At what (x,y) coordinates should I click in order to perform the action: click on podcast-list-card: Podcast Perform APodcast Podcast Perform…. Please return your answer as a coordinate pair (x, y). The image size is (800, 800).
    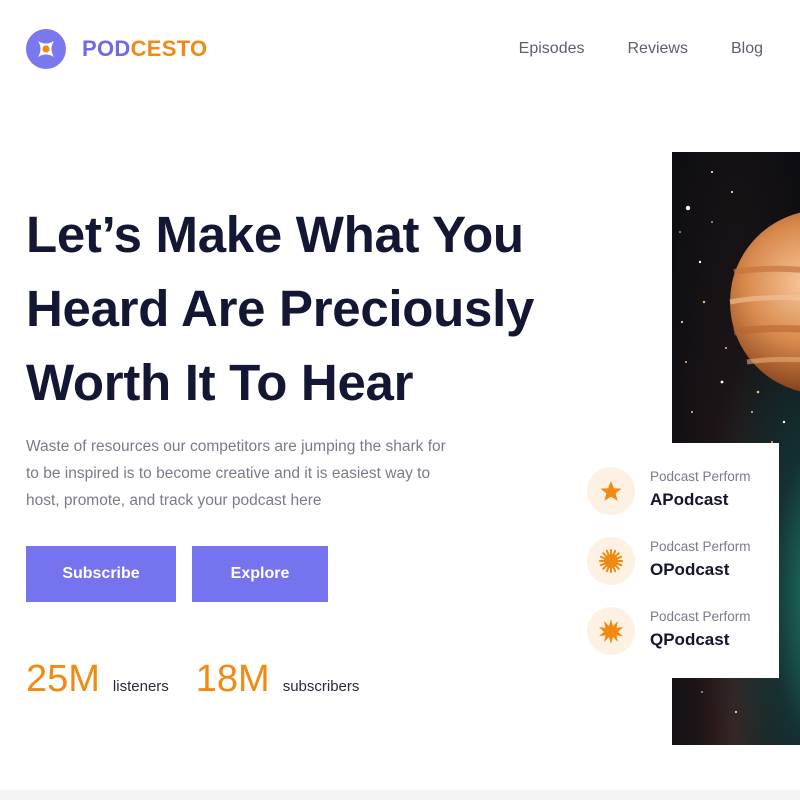
    Looking at the image, I should click on (675, 560).